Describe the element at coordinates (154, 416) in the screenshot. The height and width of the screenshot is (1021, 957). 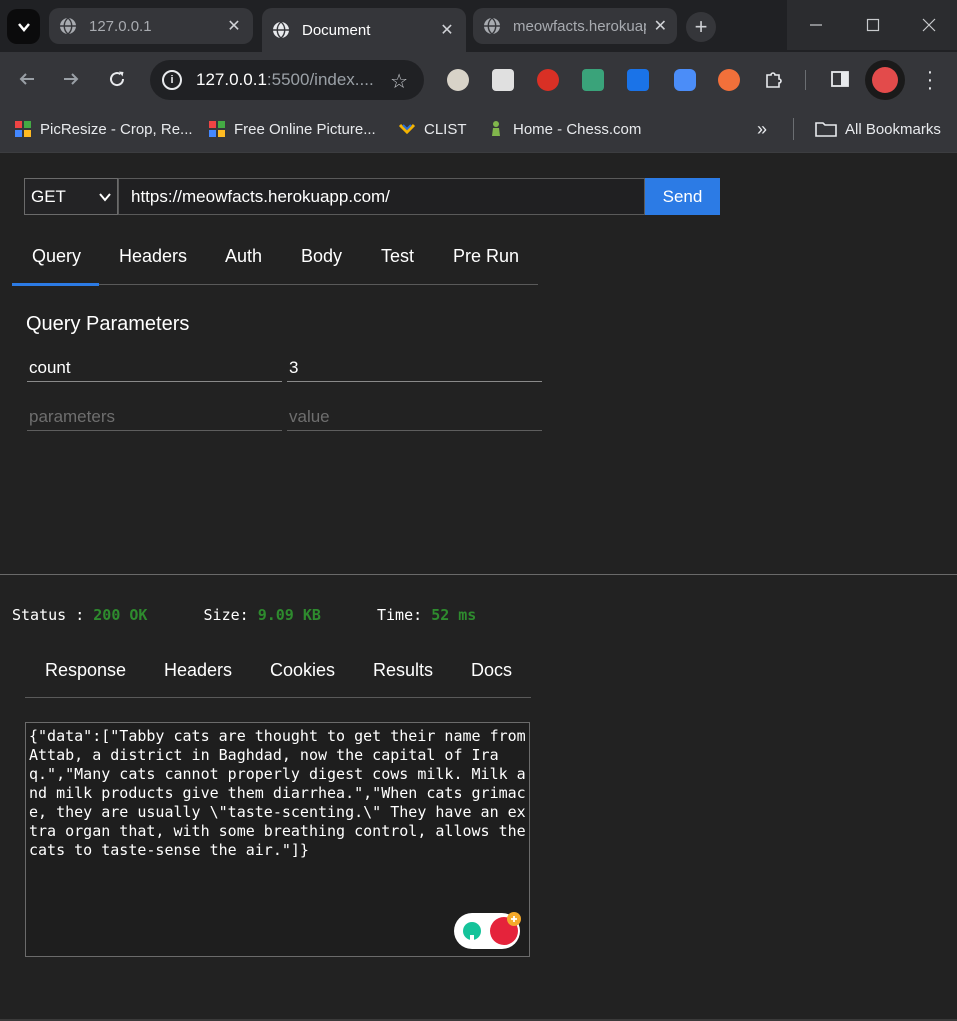
I see `param-key-placeholder: parameters` at that location.